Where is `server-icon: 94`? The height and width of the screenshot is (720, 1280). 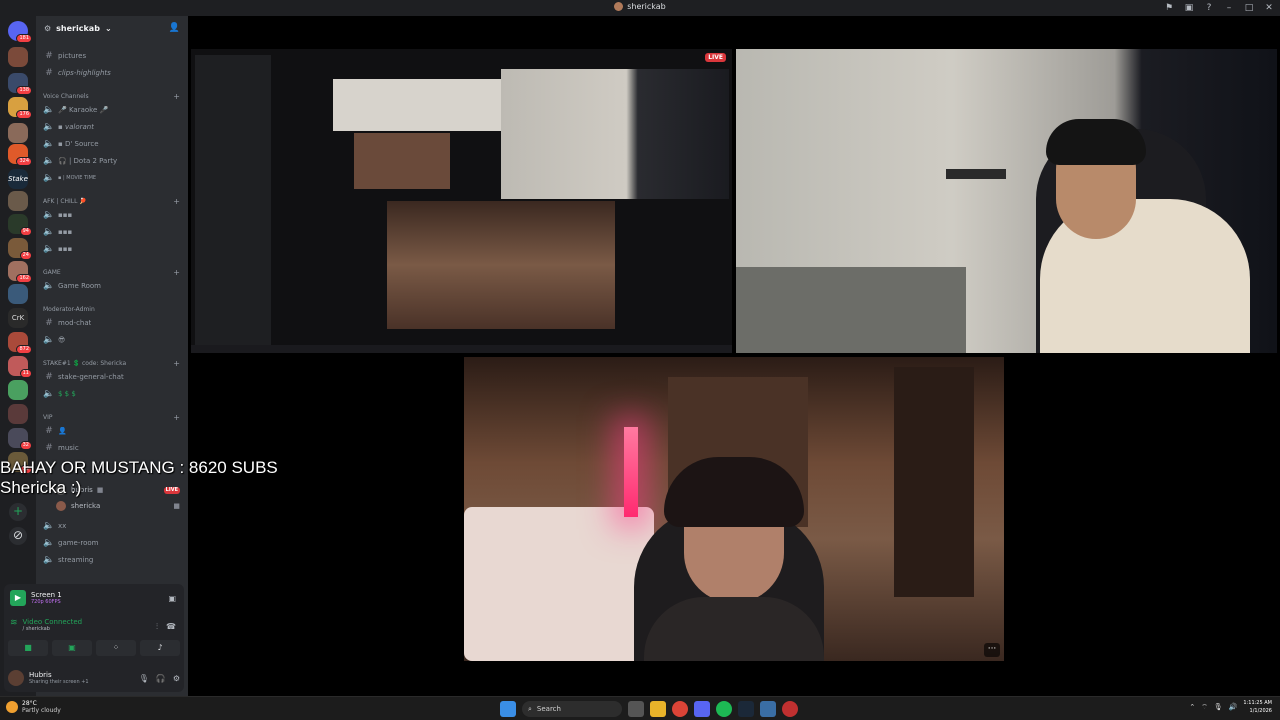
server-icon: 94 is located at coordinates (20, 225).